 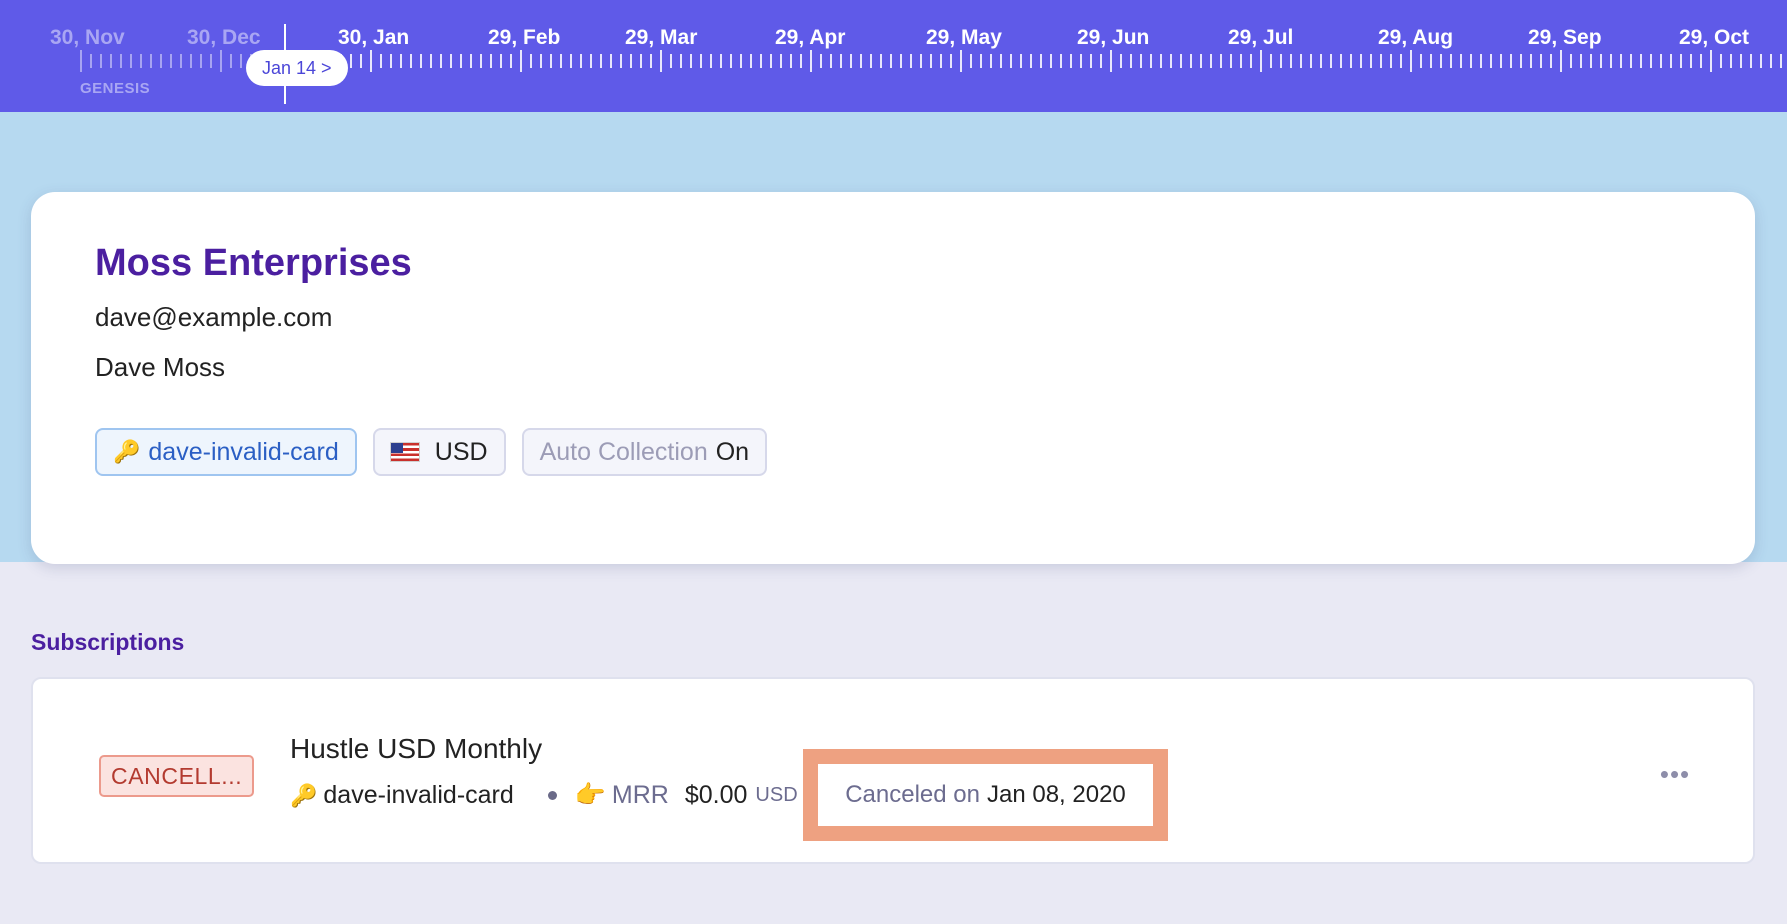 I want to click on timeline-label: 29, Sep, so click(x=1565, y=37).